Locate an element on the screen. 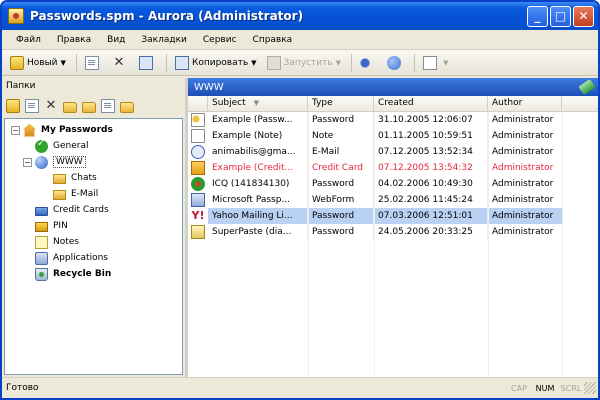  properties-button is located at coordinates (93, 63).